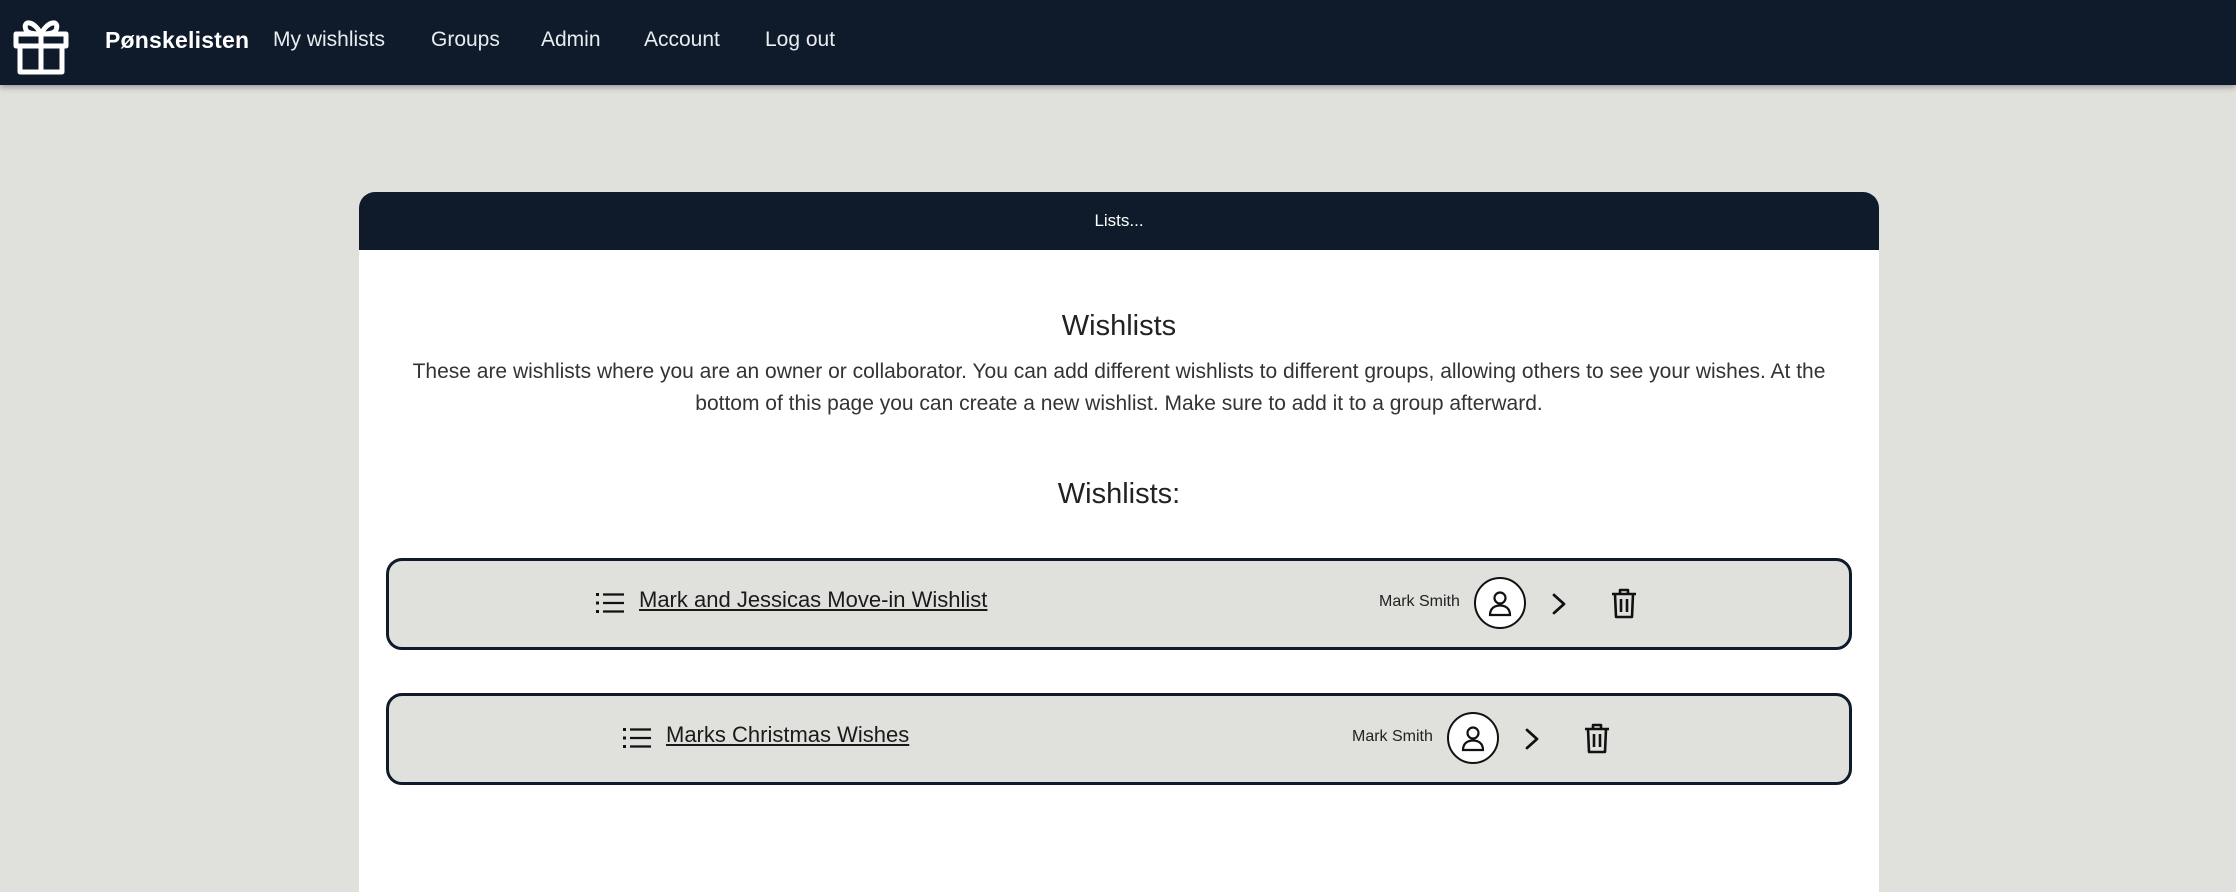 The height and width of the screenshot is (892, 2236). What do you see at coordinates (465, 40) in the screenshot?
I see `nav-groups: Groups` at bounding box center [465, 40].